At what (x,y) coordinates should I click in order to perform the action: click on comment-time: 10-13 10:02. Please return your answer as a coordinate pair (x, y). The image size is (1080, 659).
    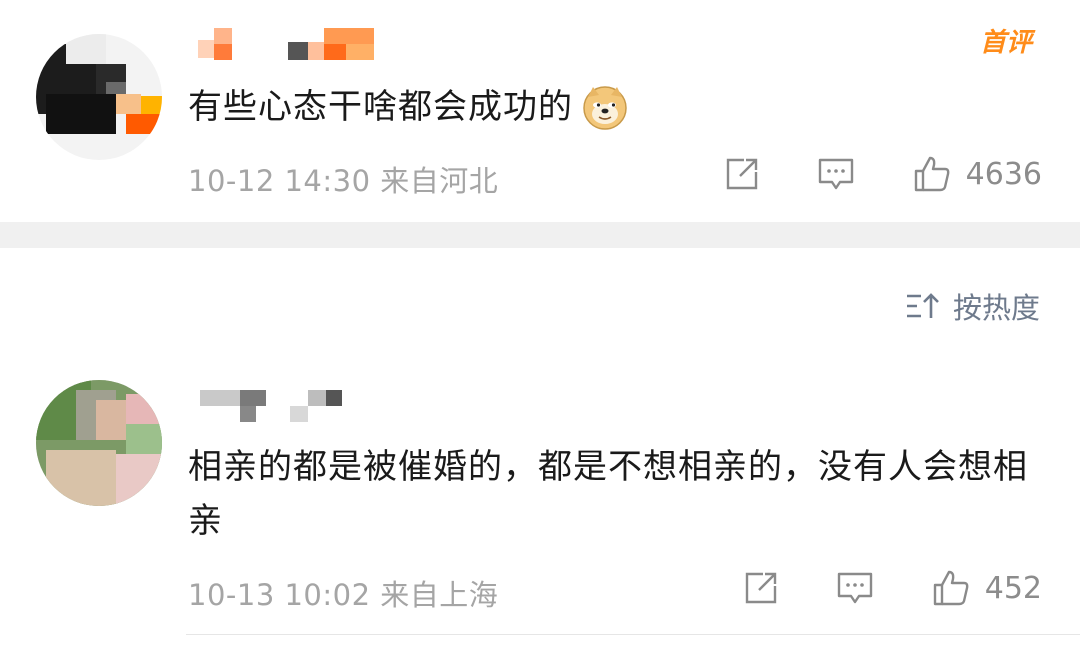
    Looking at the image, I should click on (279, 595).